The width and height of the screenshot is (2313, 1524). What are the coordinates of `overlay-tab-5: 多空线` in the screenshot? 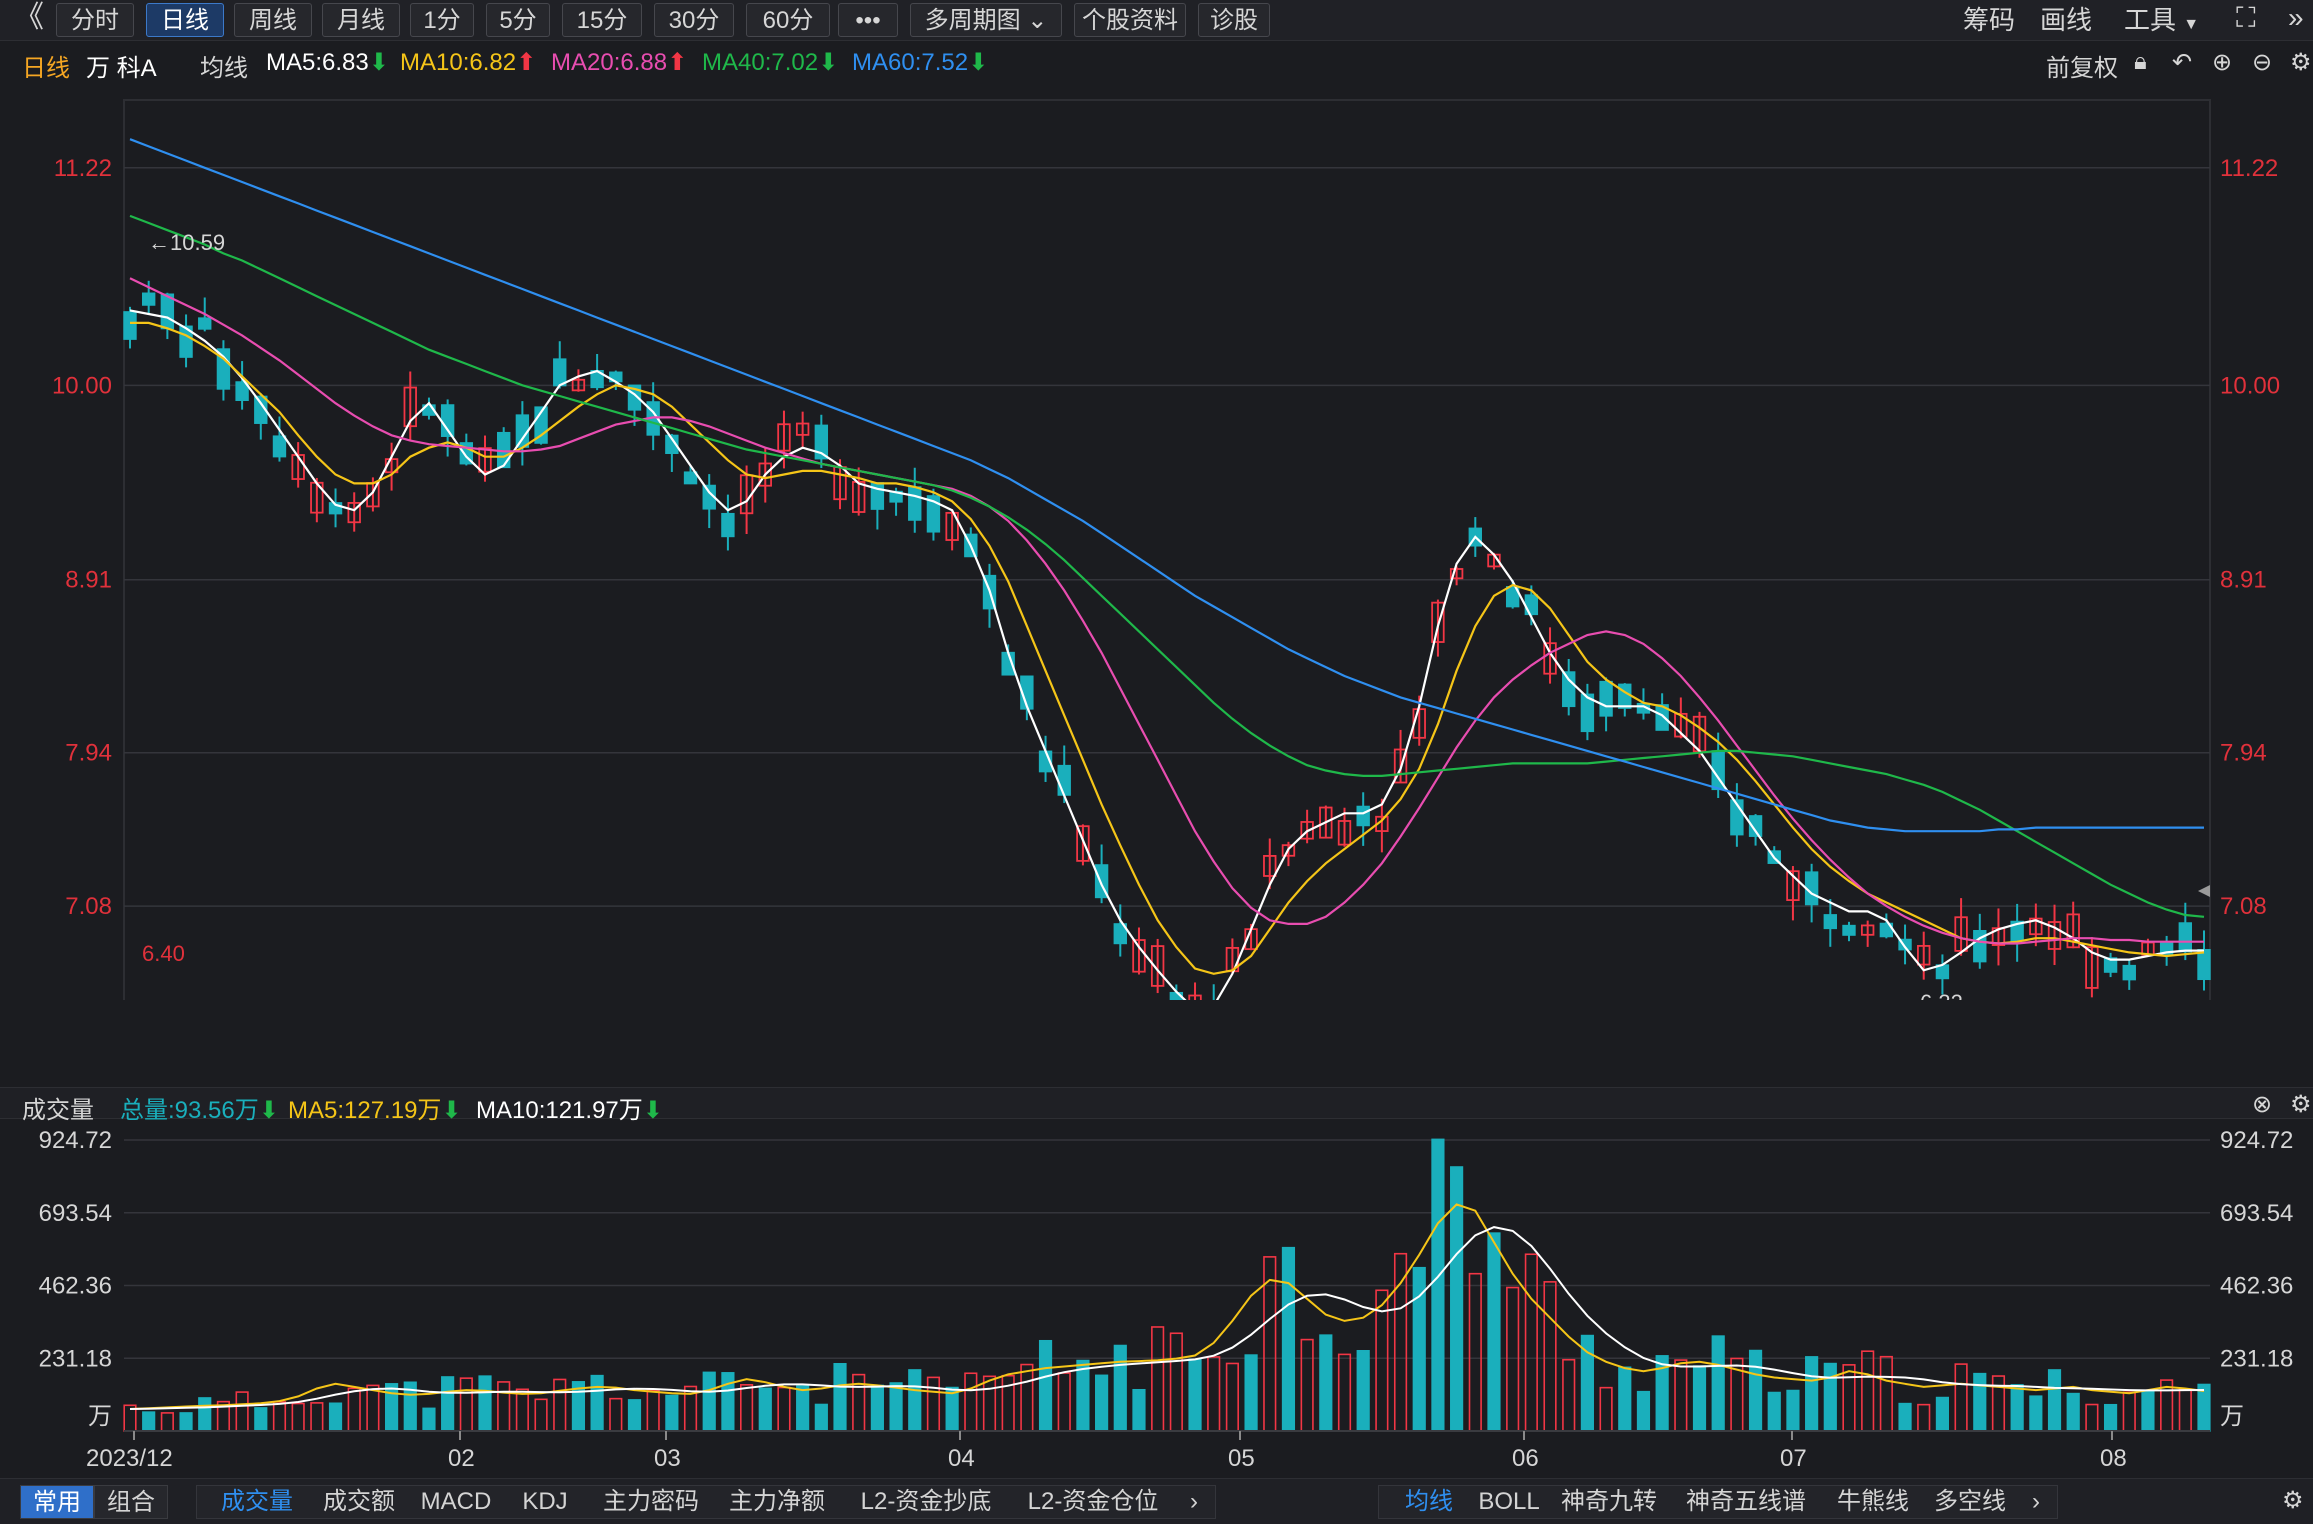 It's located at (1970, 1502).